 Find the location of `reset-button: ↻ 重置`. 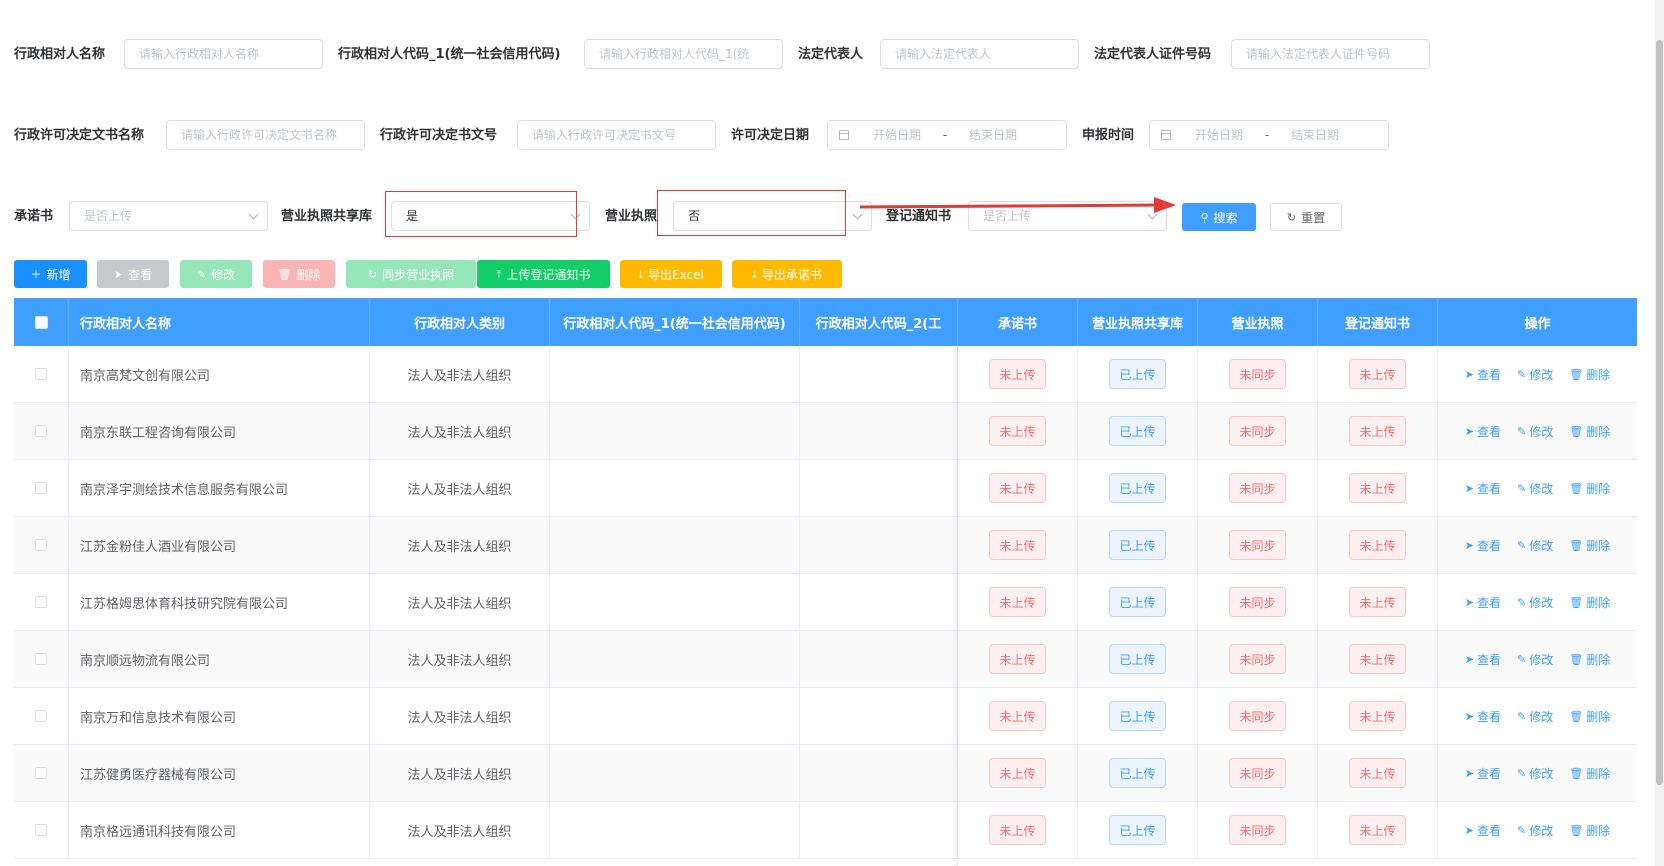

reset-button: ↻ 重置 is located at coordinates (1306, 217).